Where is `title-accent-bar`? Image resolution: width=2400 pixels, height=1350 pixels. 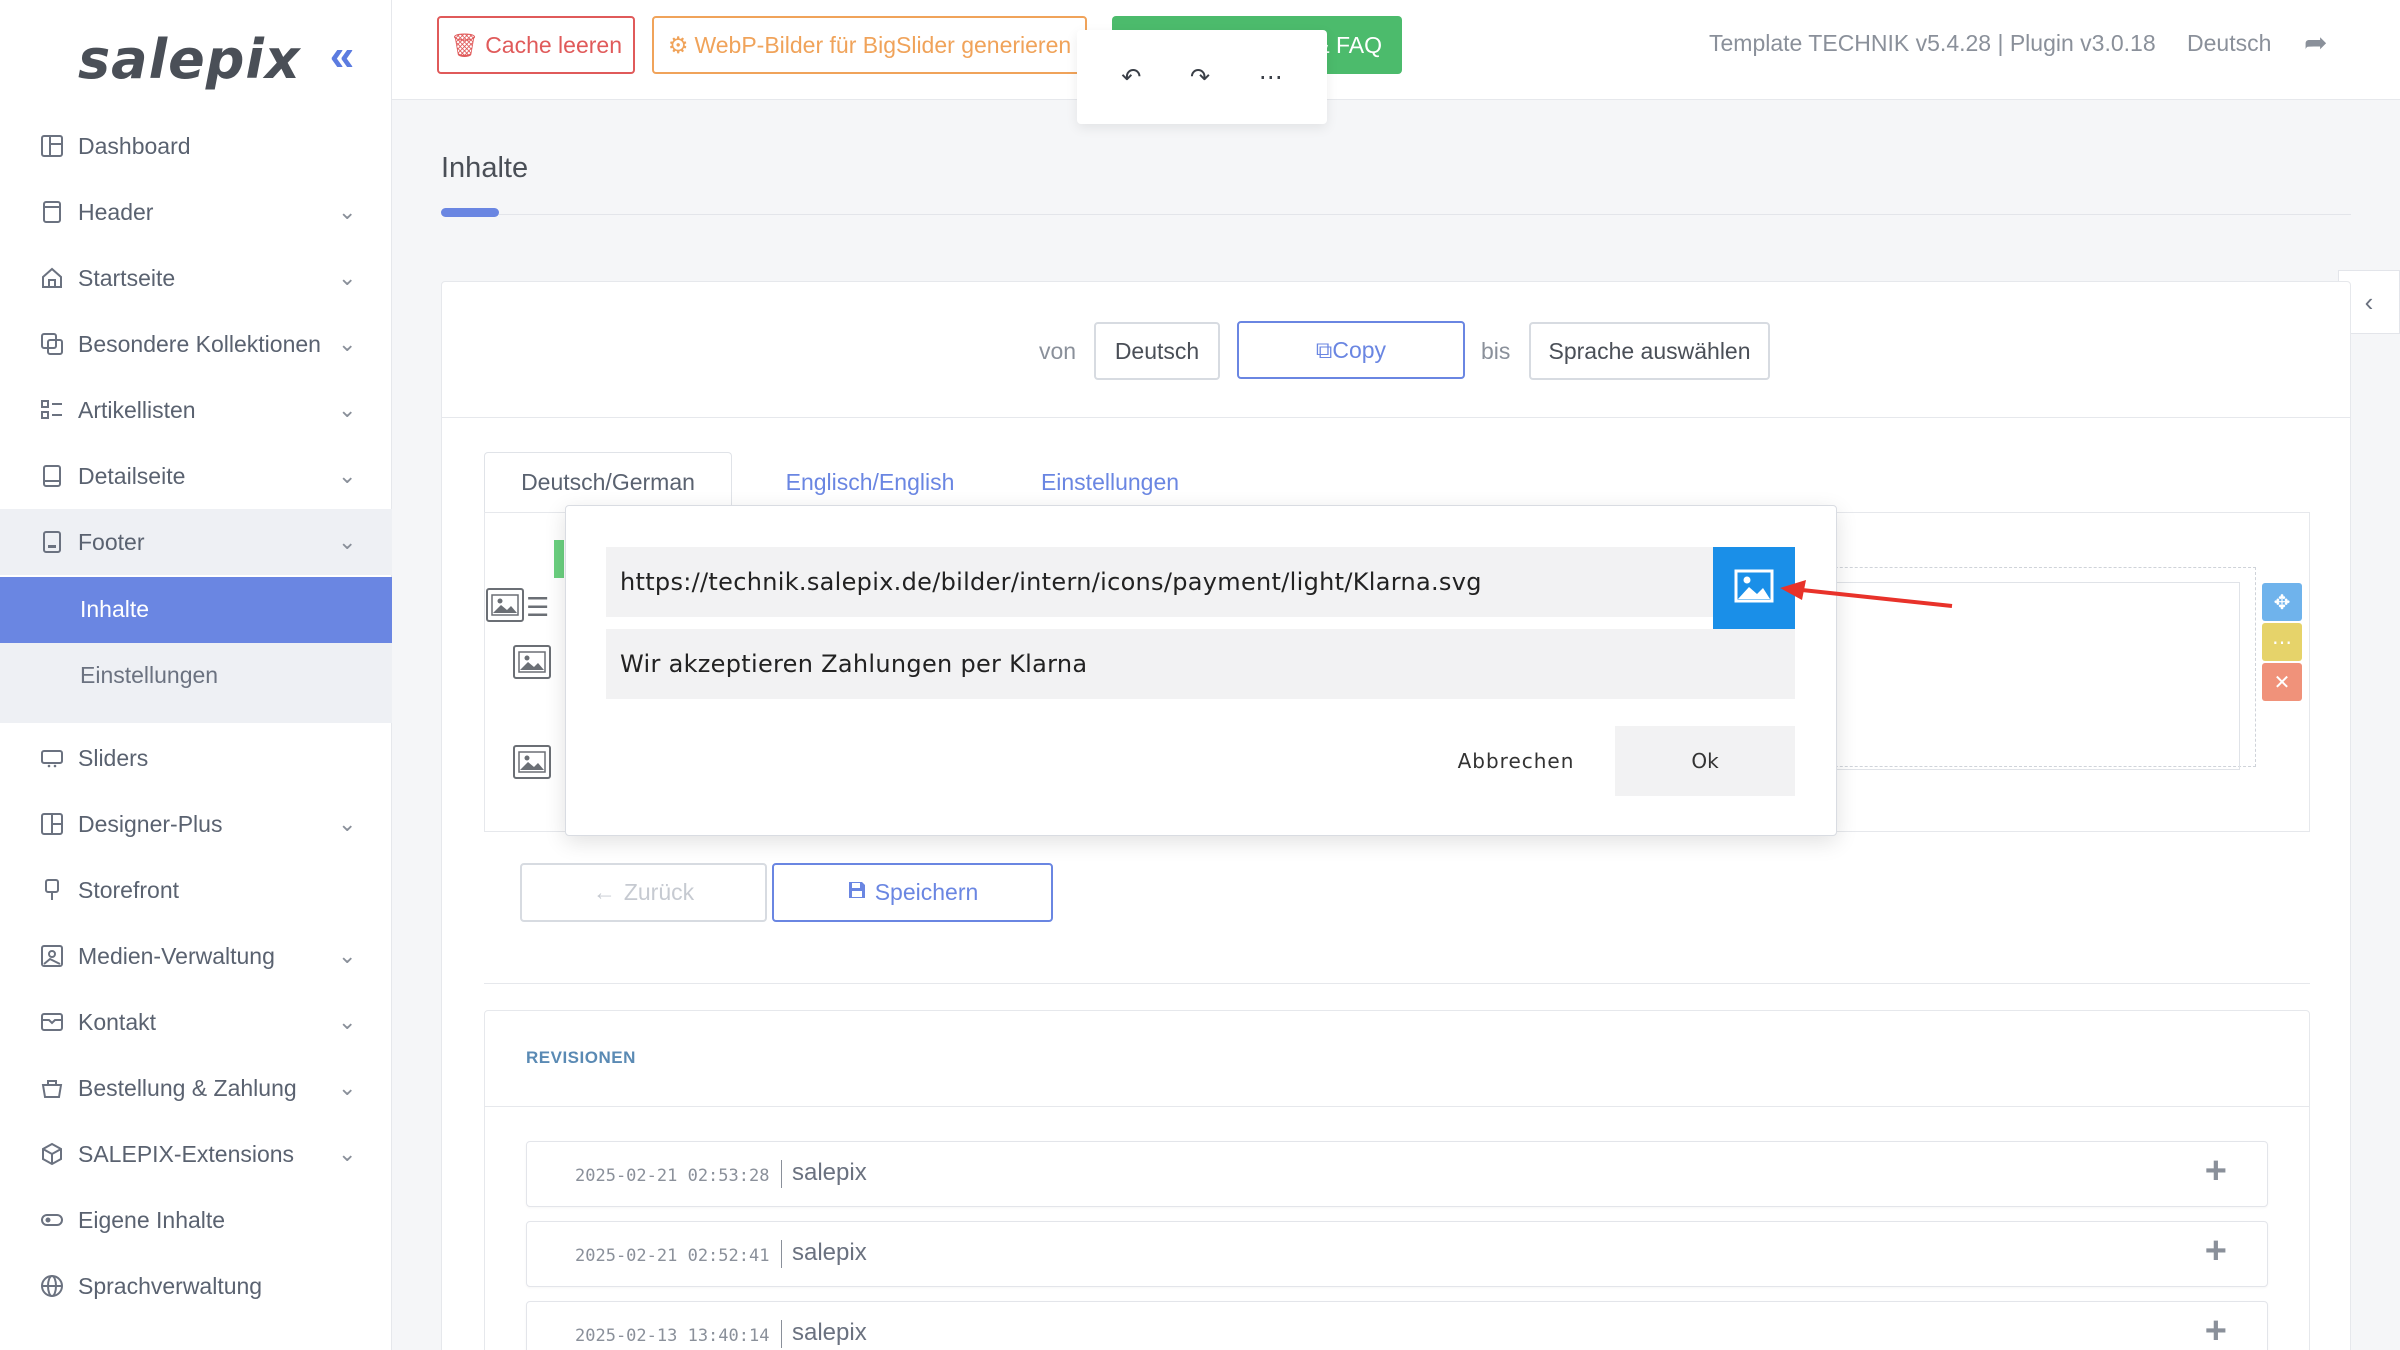 title-accent-bar is located at coordinates (470, 212).